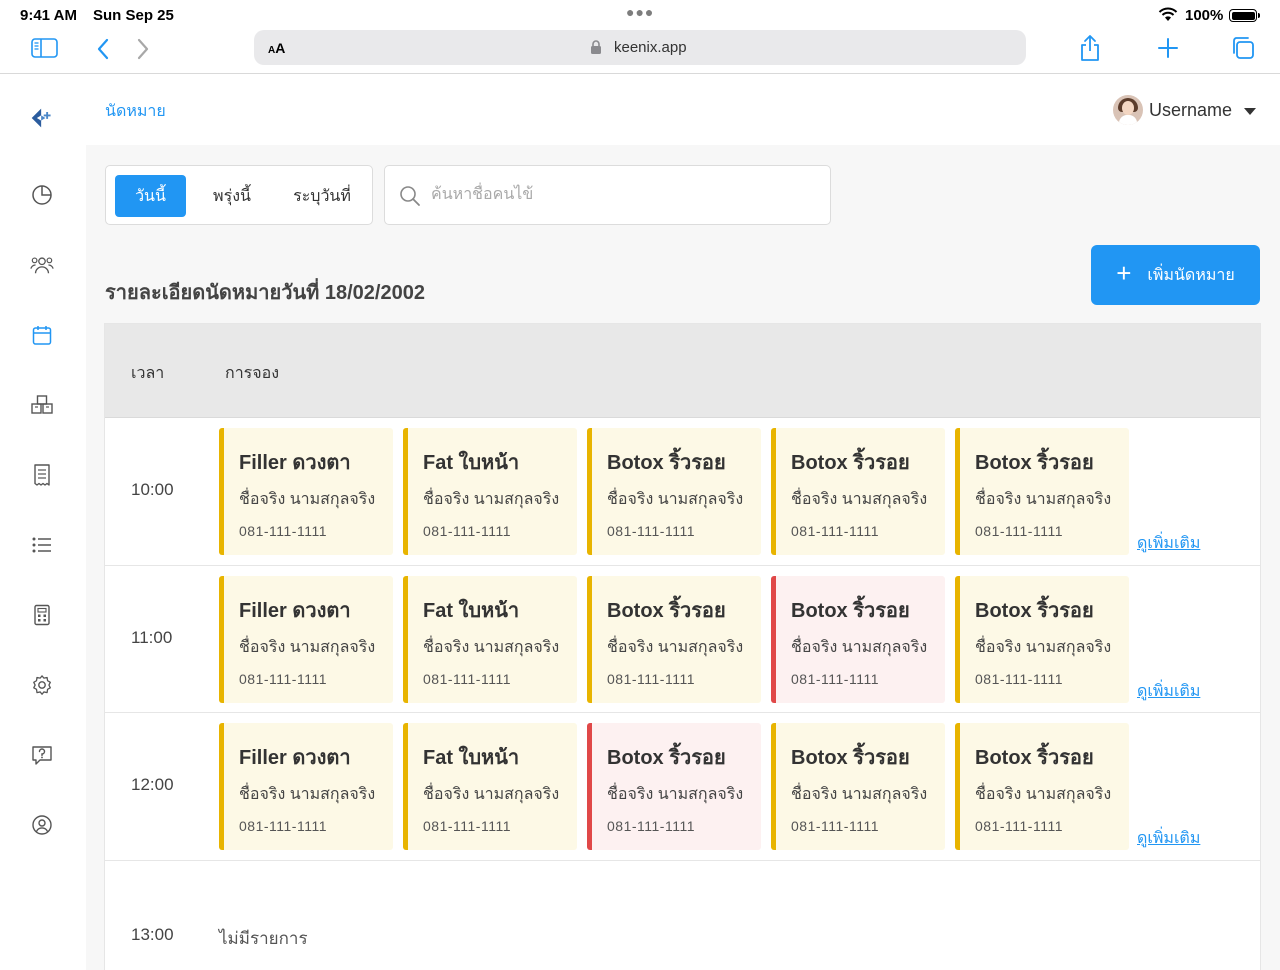 The width and height of the screenshot is (1280, 970). Describe the element at coordinates (640, 12) in the screenshot. I see `multitasking-dots-icon: ●●●` at that location.